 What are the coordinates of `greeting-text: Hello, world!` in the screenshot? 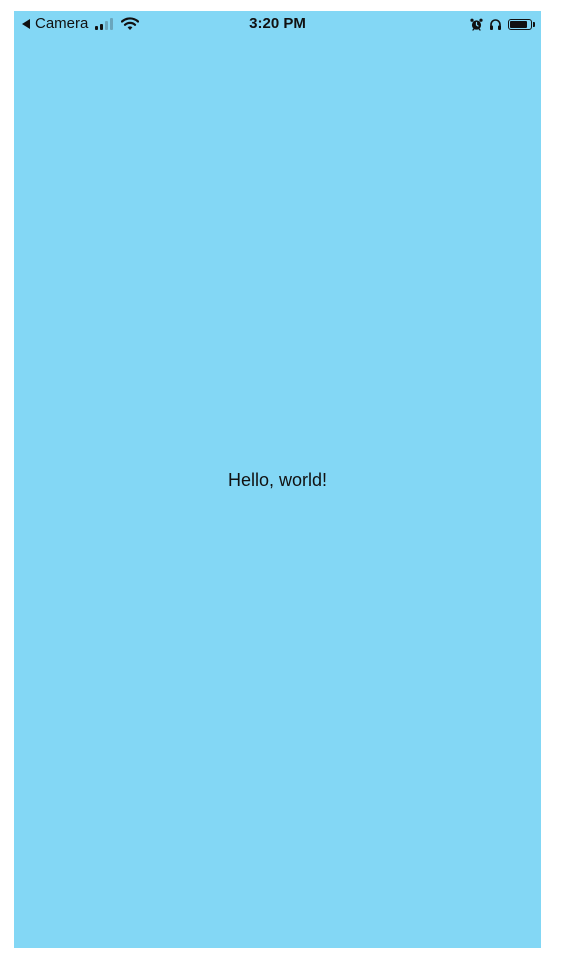 It's located at (277, 479).